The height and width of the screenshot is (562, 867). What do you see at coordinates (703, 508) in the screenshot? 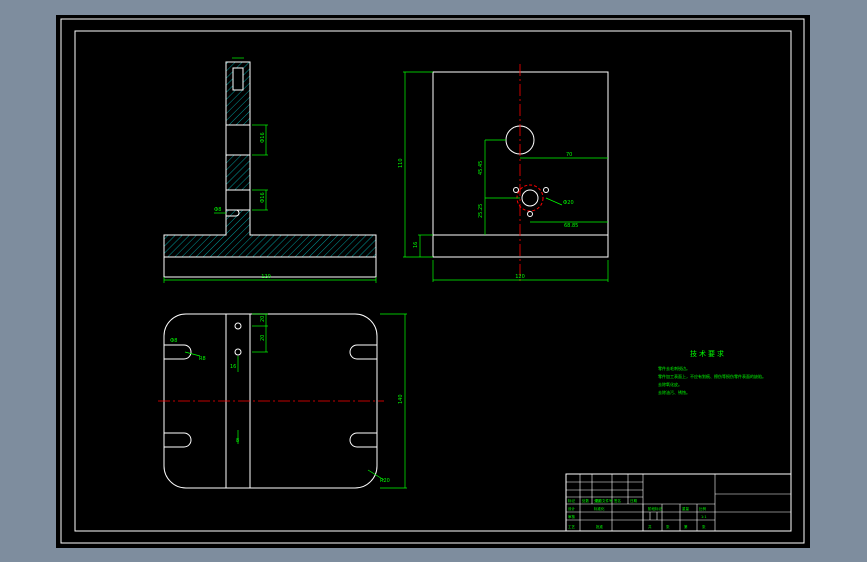
I see `tb-cell-13: 比例` at bounding box center [703, 508].